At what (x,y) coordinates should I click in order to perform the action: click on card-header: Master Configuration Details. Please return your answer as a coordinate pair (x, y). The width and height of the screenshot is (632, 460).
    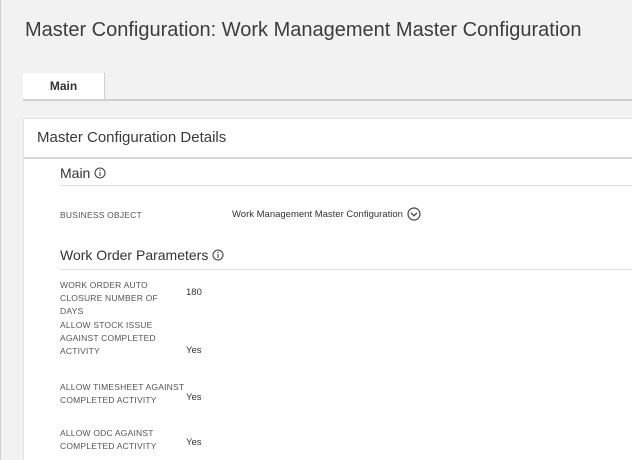
    Looking at the image, I should click on (328, 139).